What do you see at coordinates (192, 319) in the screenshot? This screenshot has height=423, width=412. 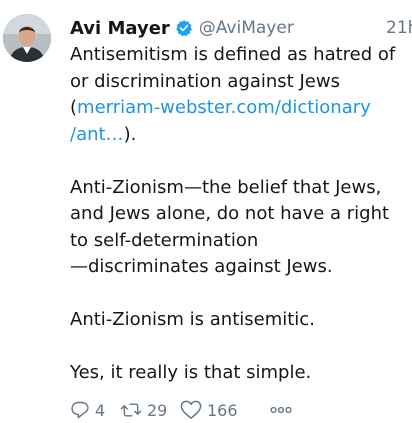 I see `tweet-text-line: Anti-Zionism is antisemitic.` at bounding box center [192, 319].